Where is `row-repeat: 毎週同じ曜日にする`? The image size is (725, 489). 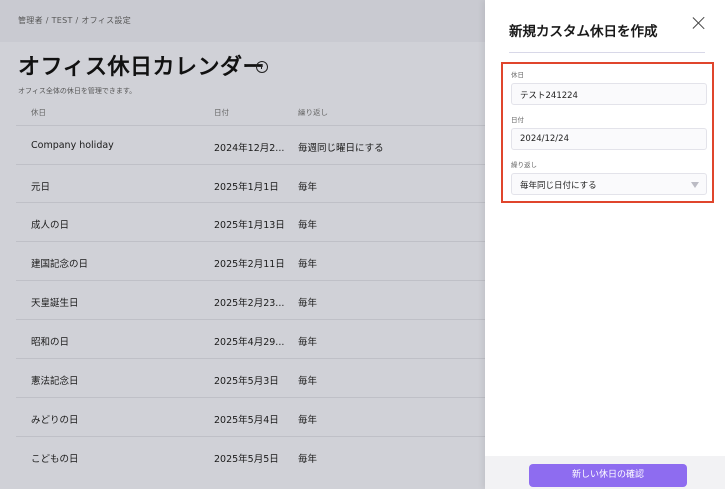 row-repeat: 毎週同じ曜日にする is located at coordinates (341, 148).